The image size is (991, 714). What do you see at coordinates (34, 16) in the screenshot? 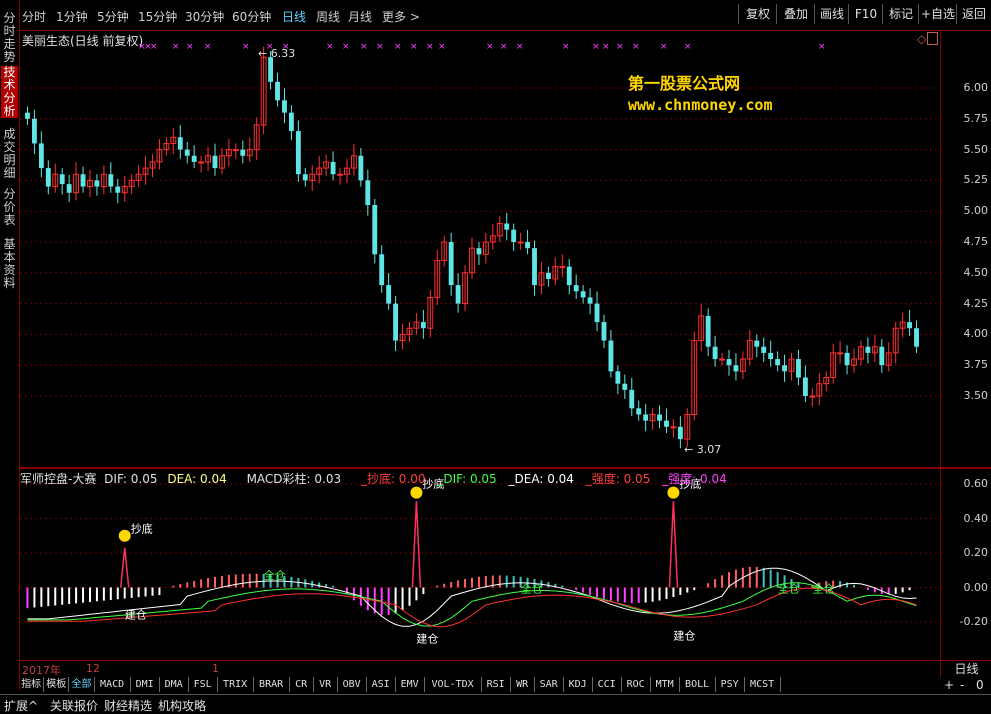
I see `tab-timeframe-fenshi: 分时` at bounding box center [34, 16].